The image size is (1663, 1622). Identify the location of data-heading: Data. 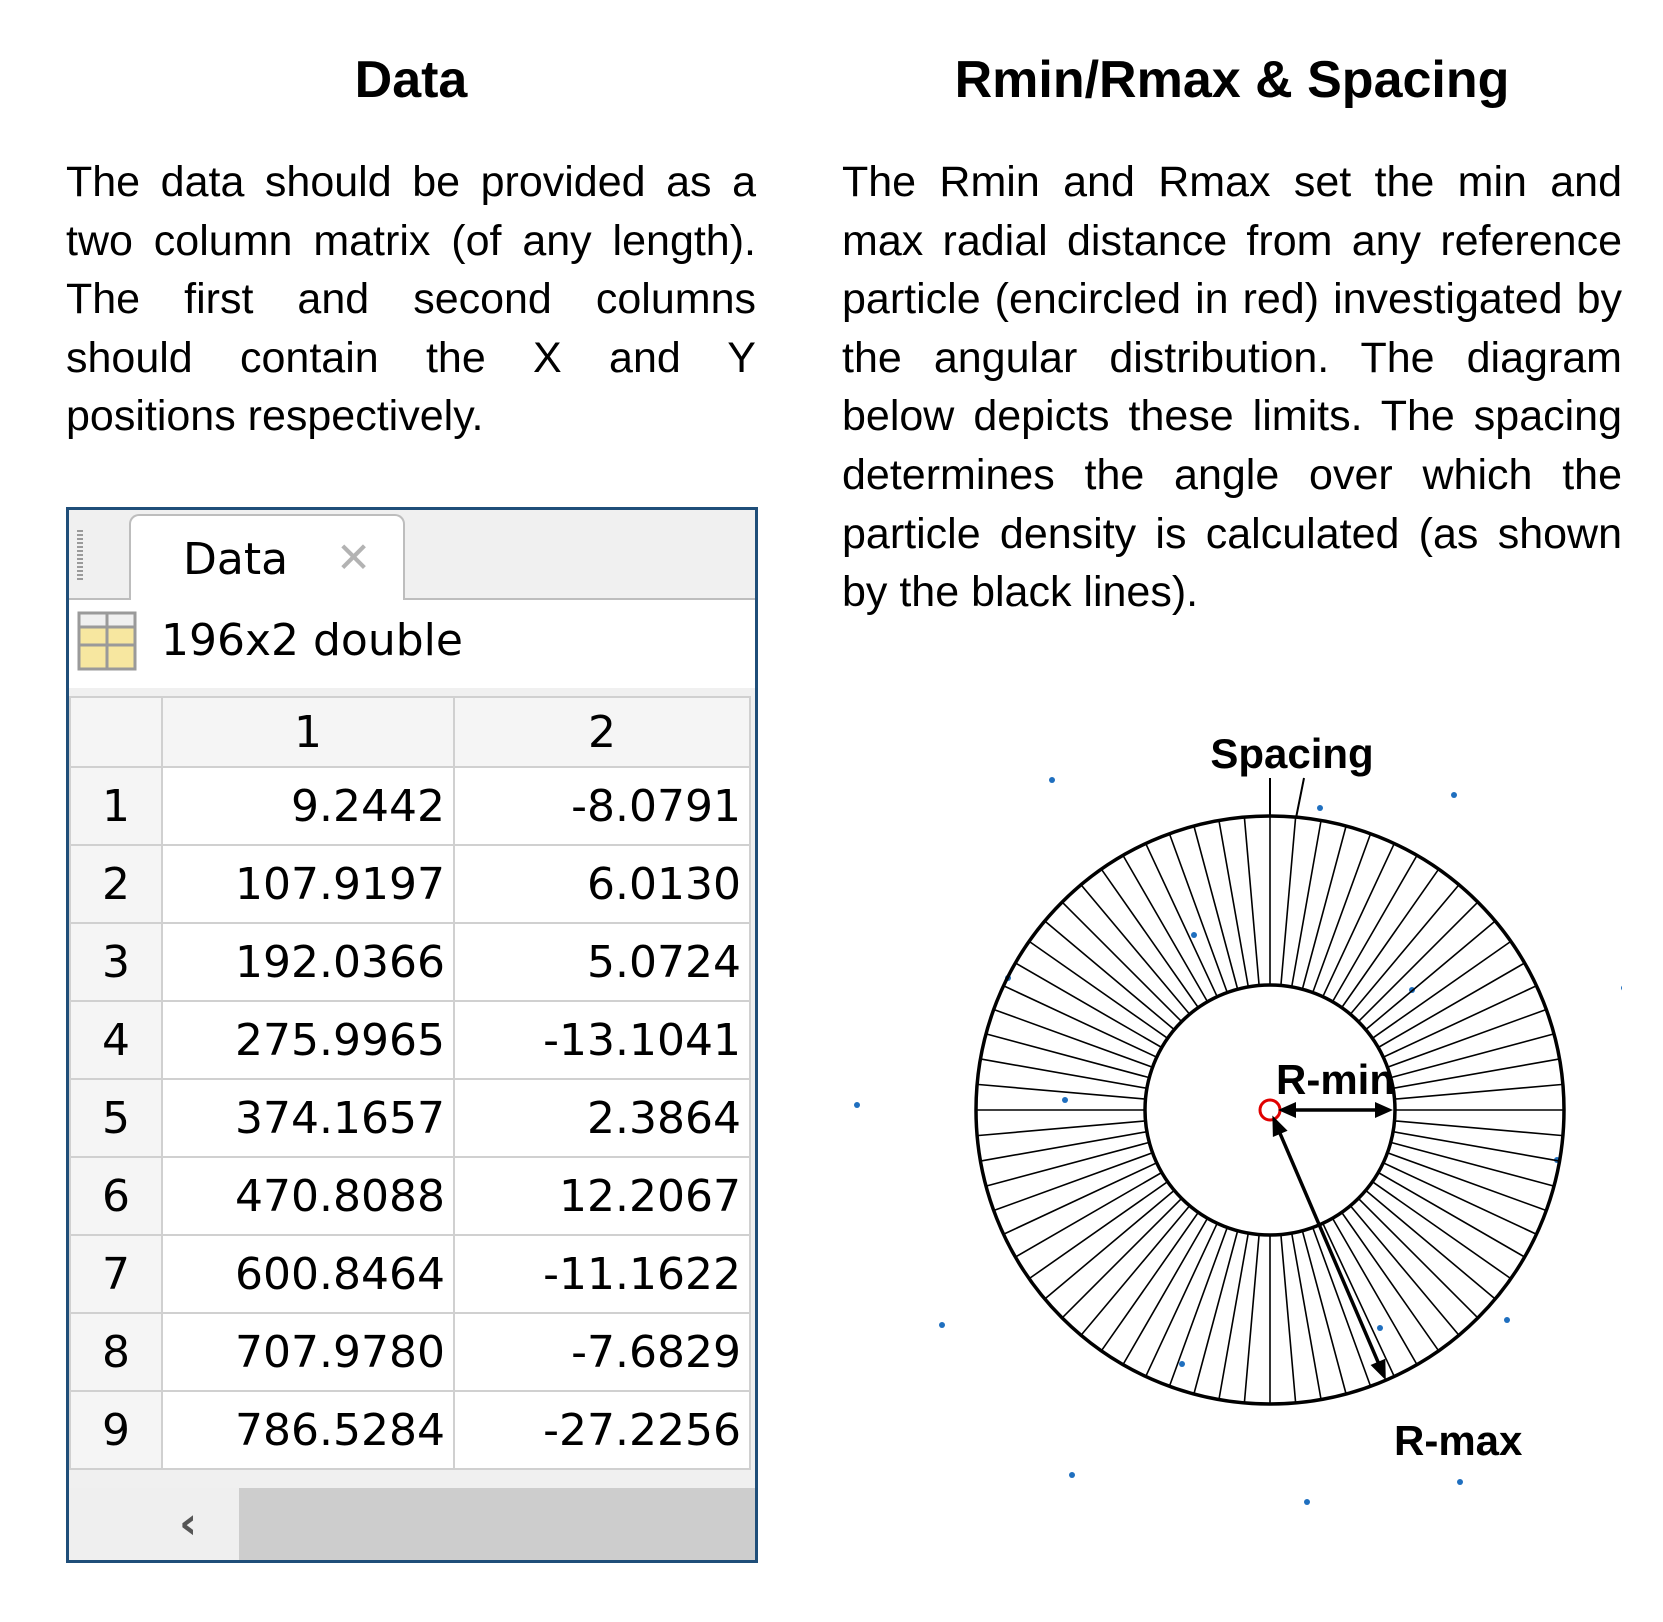
(411, 80).